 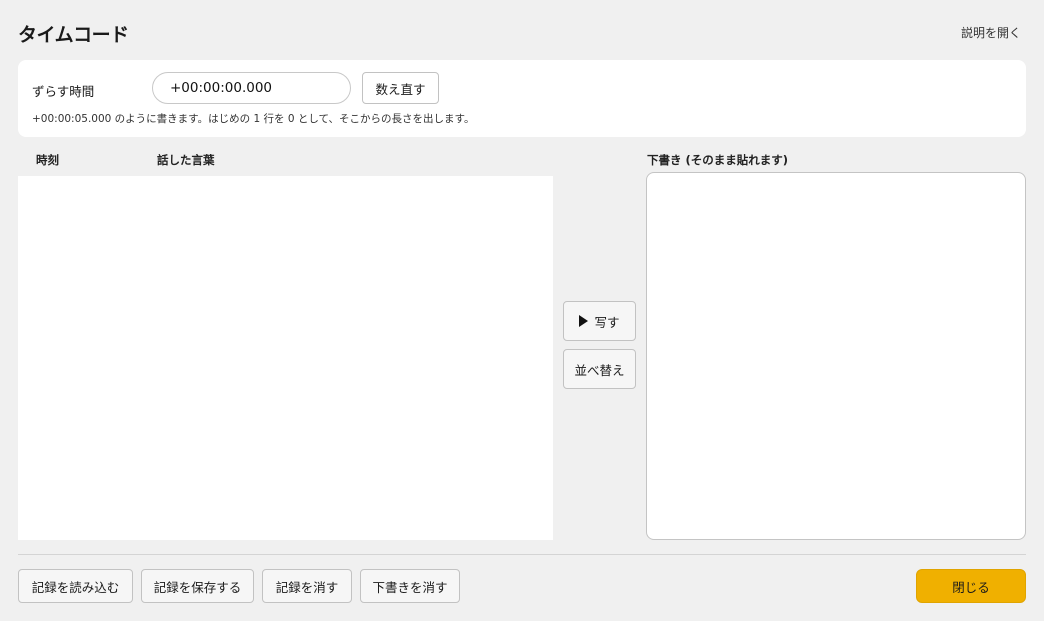 What do you see at coordinates (47, 160) in the screenshot?
I see `column-header-time: 時刻` at bounding box center [47, 160].